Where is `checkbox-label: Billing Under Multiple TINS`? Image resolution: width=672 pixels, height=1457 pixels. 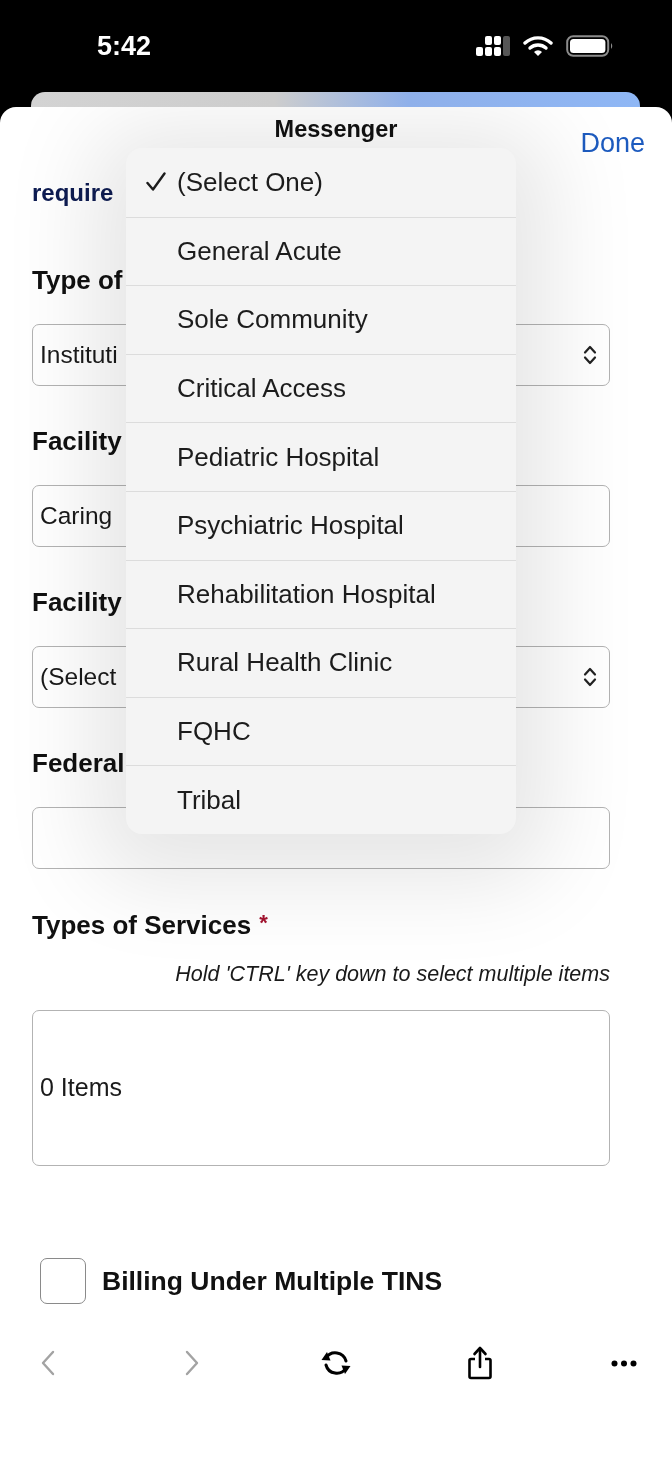
checkbox-label: Billing Under Multiple TINS is located at coordinates (272, 1281).